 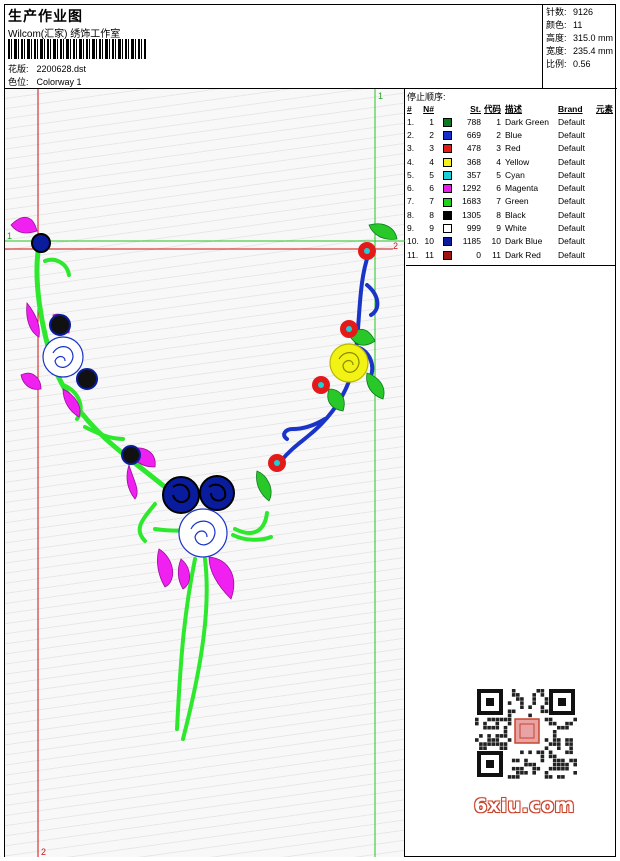 I want to click on col-header-stitches: St., so click(x=475, y=108).